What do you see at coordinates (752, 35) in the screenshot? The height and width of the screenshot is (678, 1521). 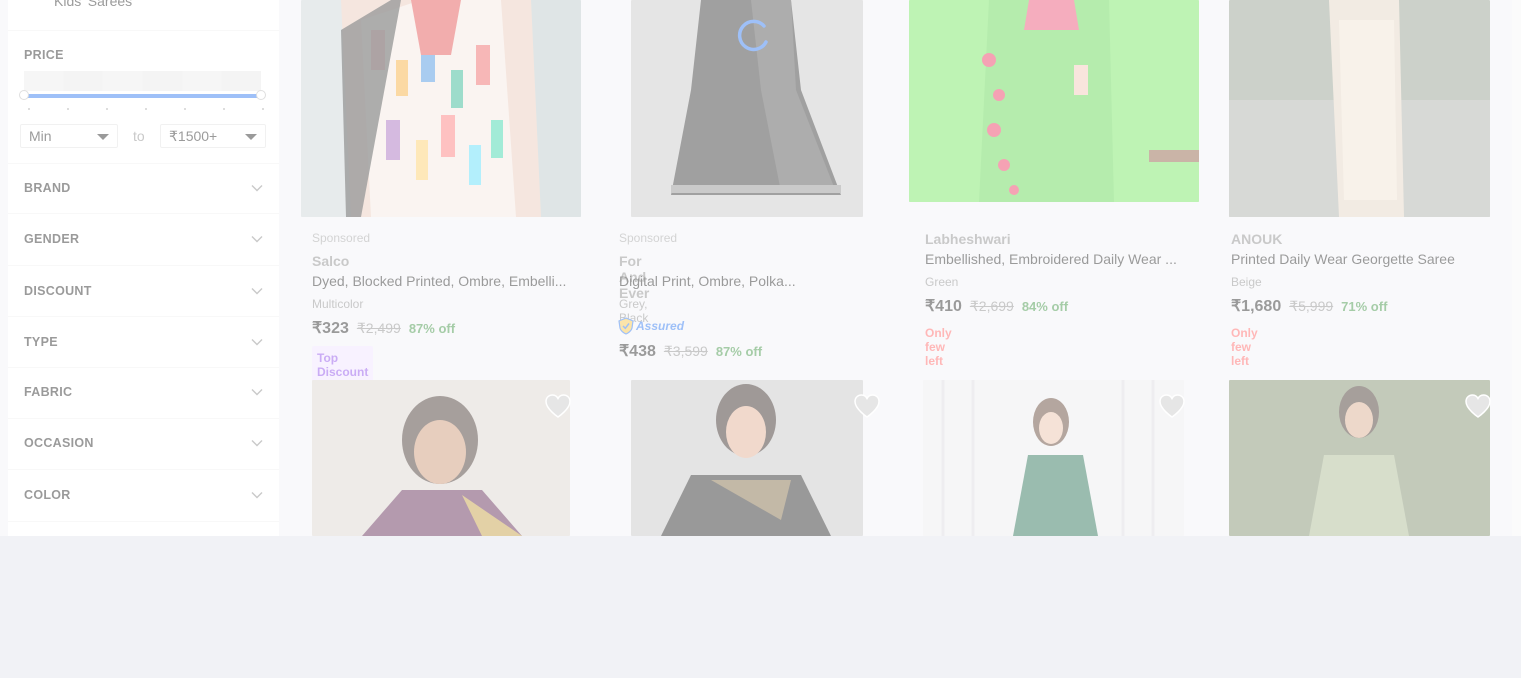 I see `spinner-icon` at bounding box center [752, 35].